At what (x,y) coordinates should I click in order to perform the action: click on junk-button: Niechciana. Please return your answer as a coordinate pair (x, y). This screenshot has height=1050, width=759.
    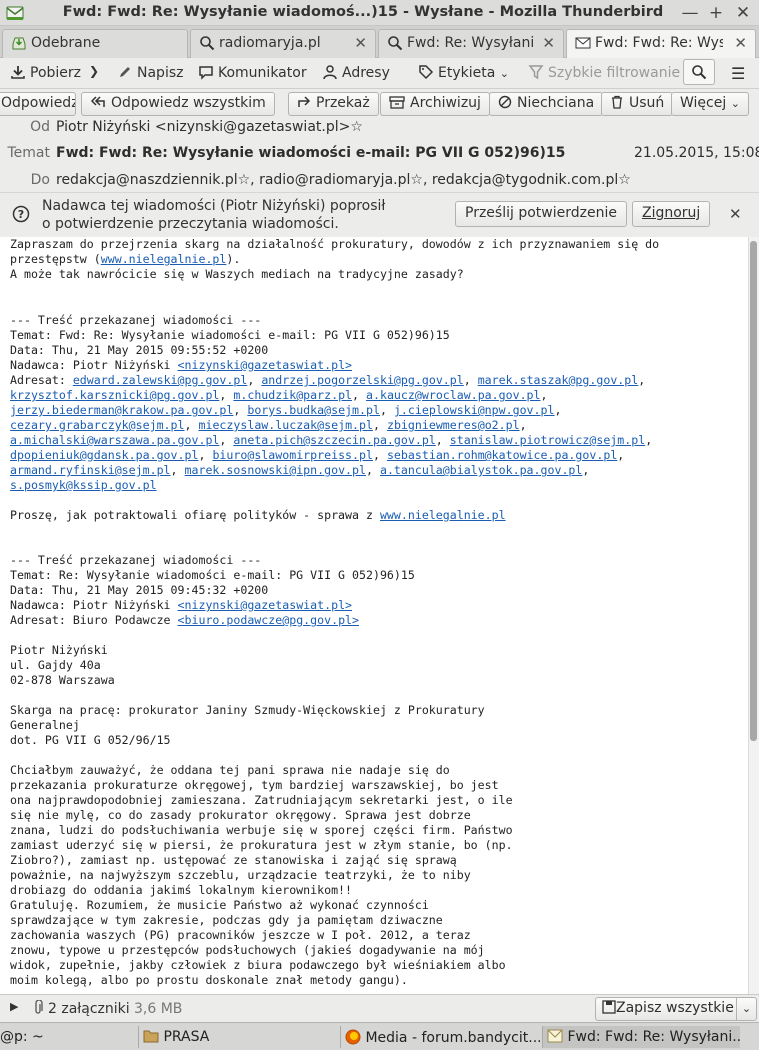
    Looking at the image, I should click on (546, 104).